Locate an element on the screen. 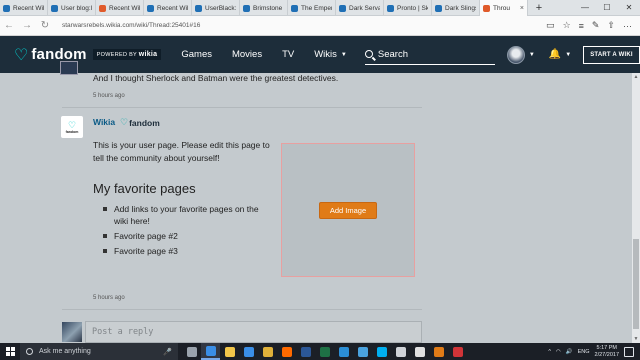  tab-label: Throu is located at coordinates (501, 8).